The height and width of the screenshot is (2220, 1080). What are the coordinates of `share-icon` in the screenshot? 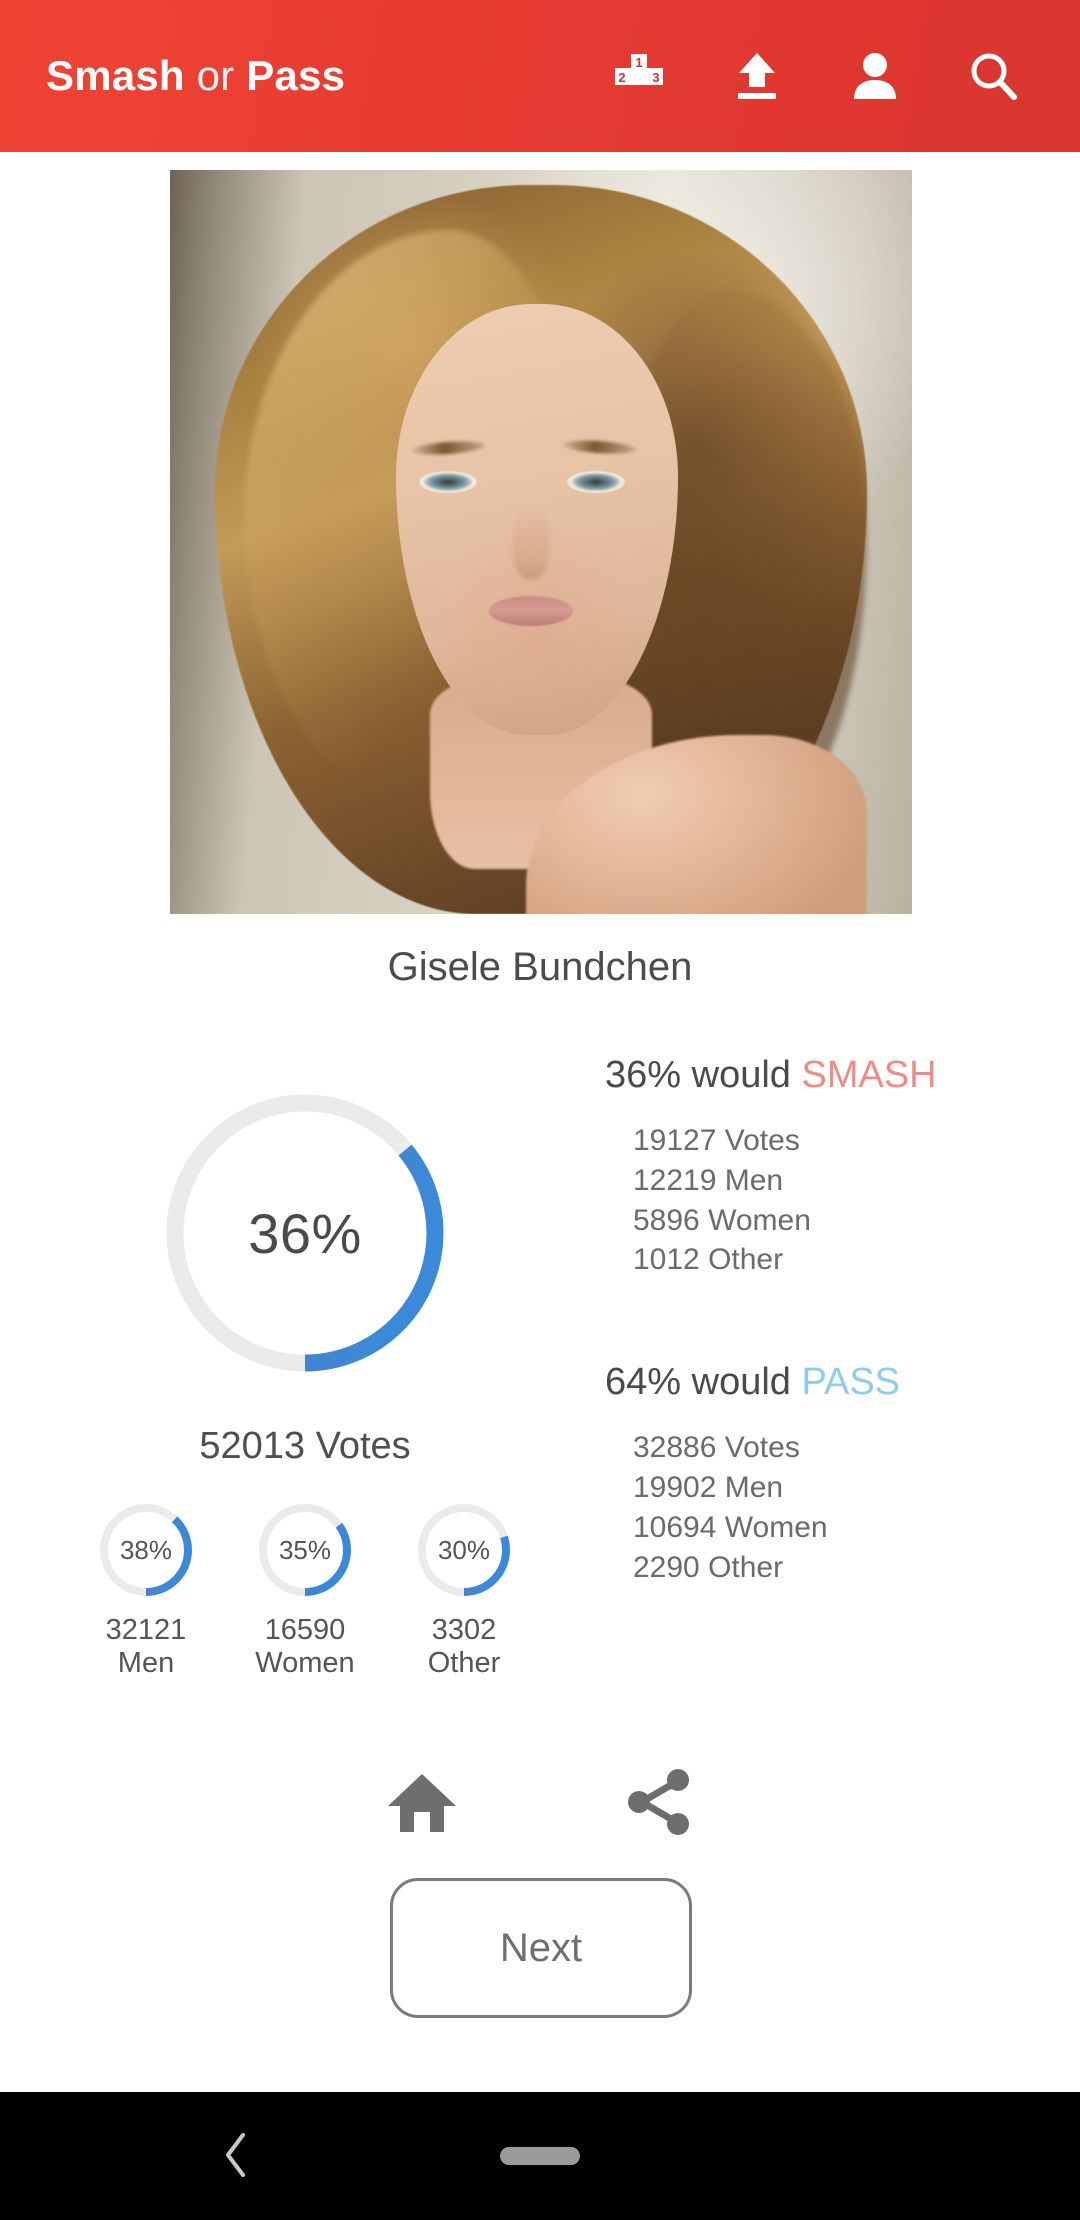 It's located at (658, 1803).